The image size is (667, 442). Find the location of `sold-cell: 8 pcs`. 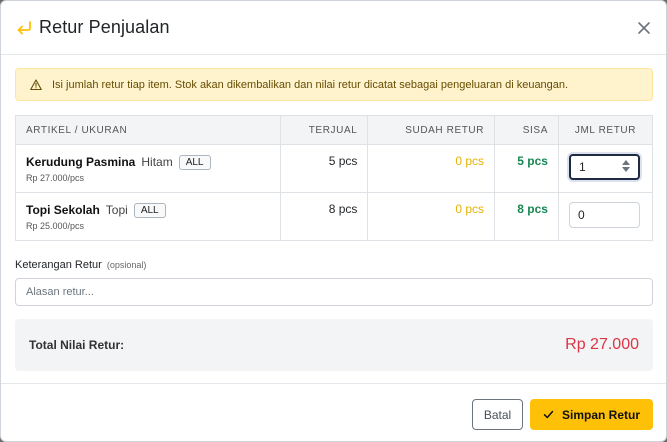

sold-cell: 8 pcs is located at coordinates (324, 216).